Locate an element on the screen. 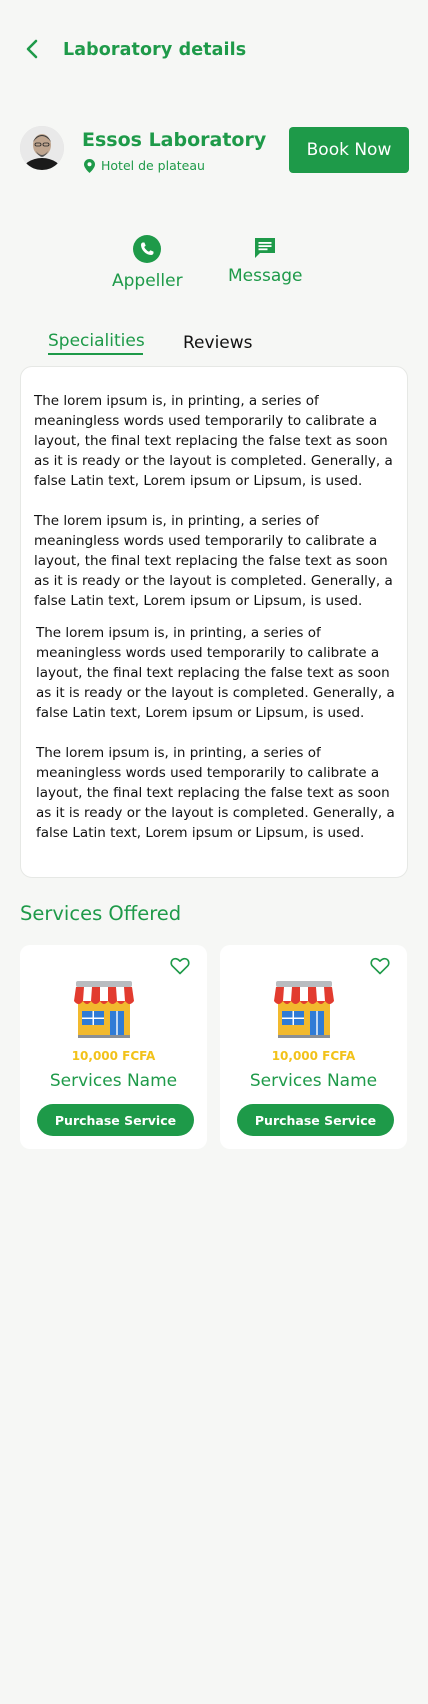  location: Hotel de plateau is located at coordinates (144, 165).